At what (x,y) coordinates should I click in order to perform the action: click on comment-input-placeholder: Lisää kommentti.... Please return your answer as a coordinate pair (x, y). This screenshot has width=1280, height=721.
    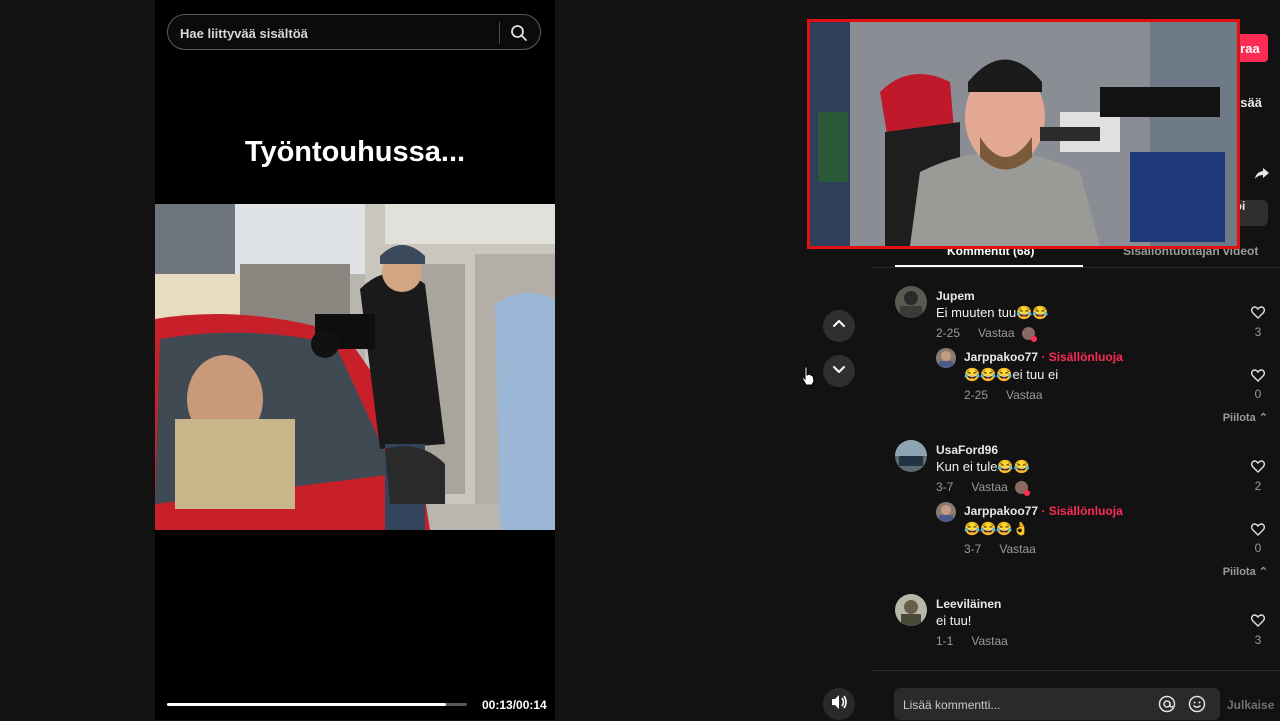
    Looking at the image, I should click on (951, 705).